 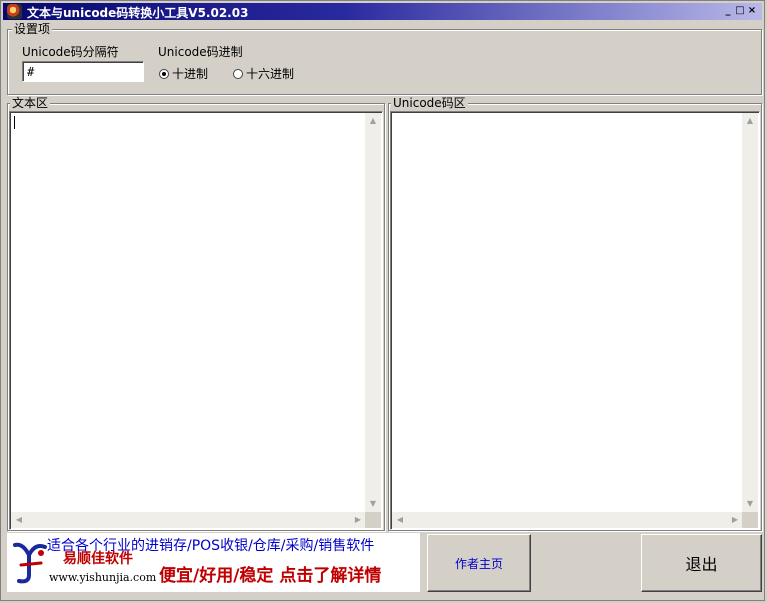 I want to click on text-vertical-scrollbar: ▲ ▼, so click(x=373, y=312).